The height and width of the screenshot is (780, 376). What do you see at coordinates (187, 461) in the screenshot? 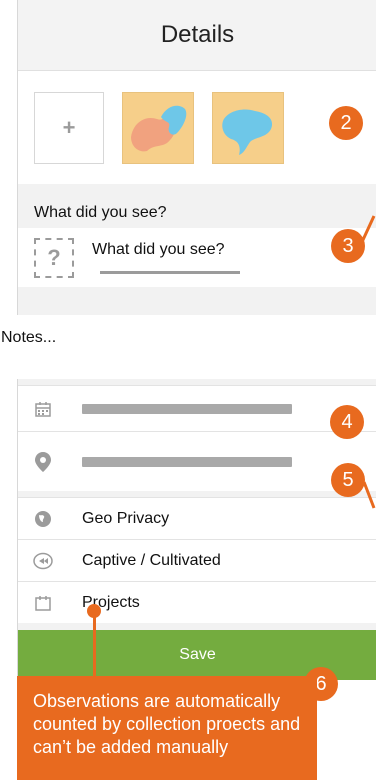
I see `location-value-placeholder` at bounding box center [187, 461].